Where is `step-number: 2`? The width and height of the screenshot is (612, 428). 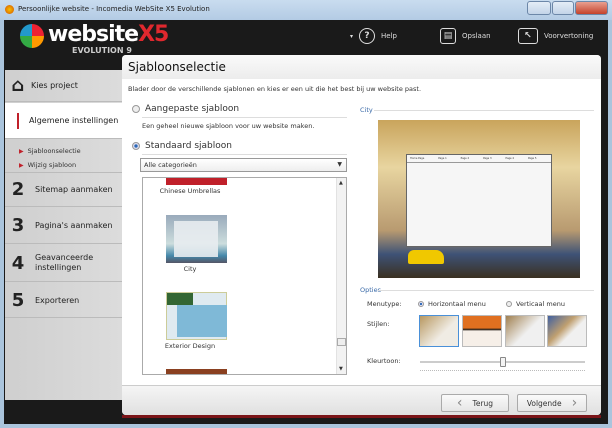
step-number: 2 is located at coordinates (18, 189).